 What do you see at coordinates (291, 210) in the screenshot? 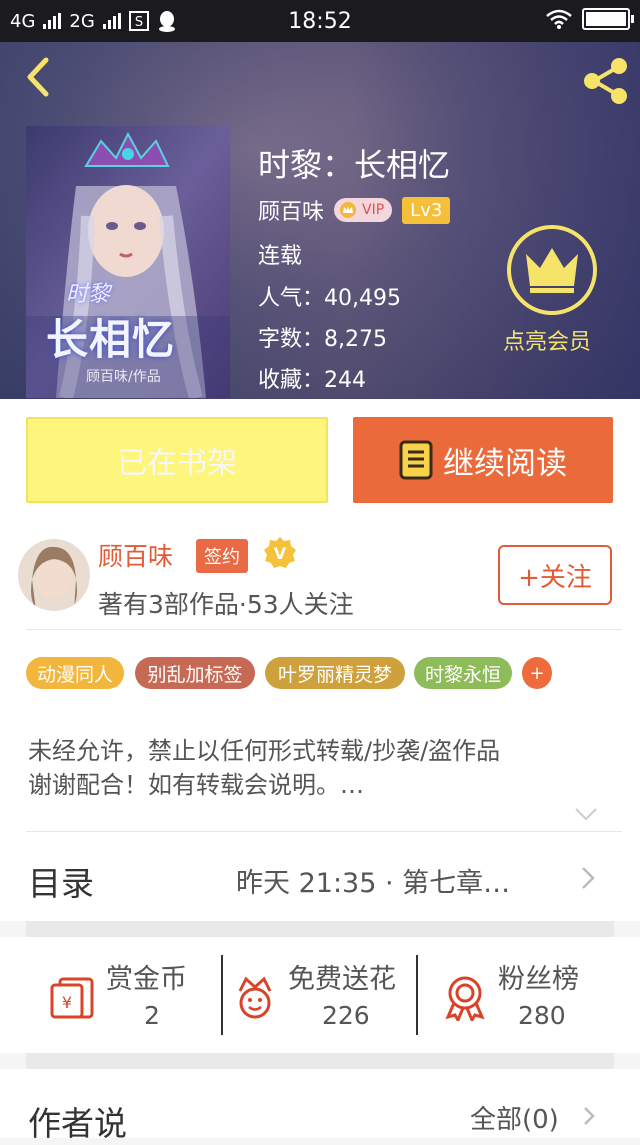
I see `book-author: 顾百味` at bounding box center [291, 210].